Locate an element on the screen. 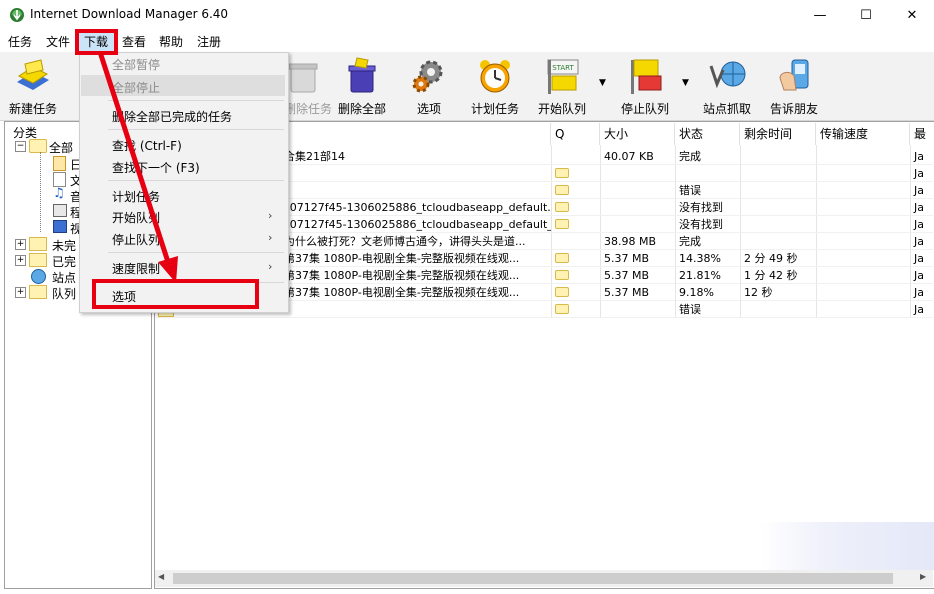  annotation-arrow is located at coordinates (138, 167).